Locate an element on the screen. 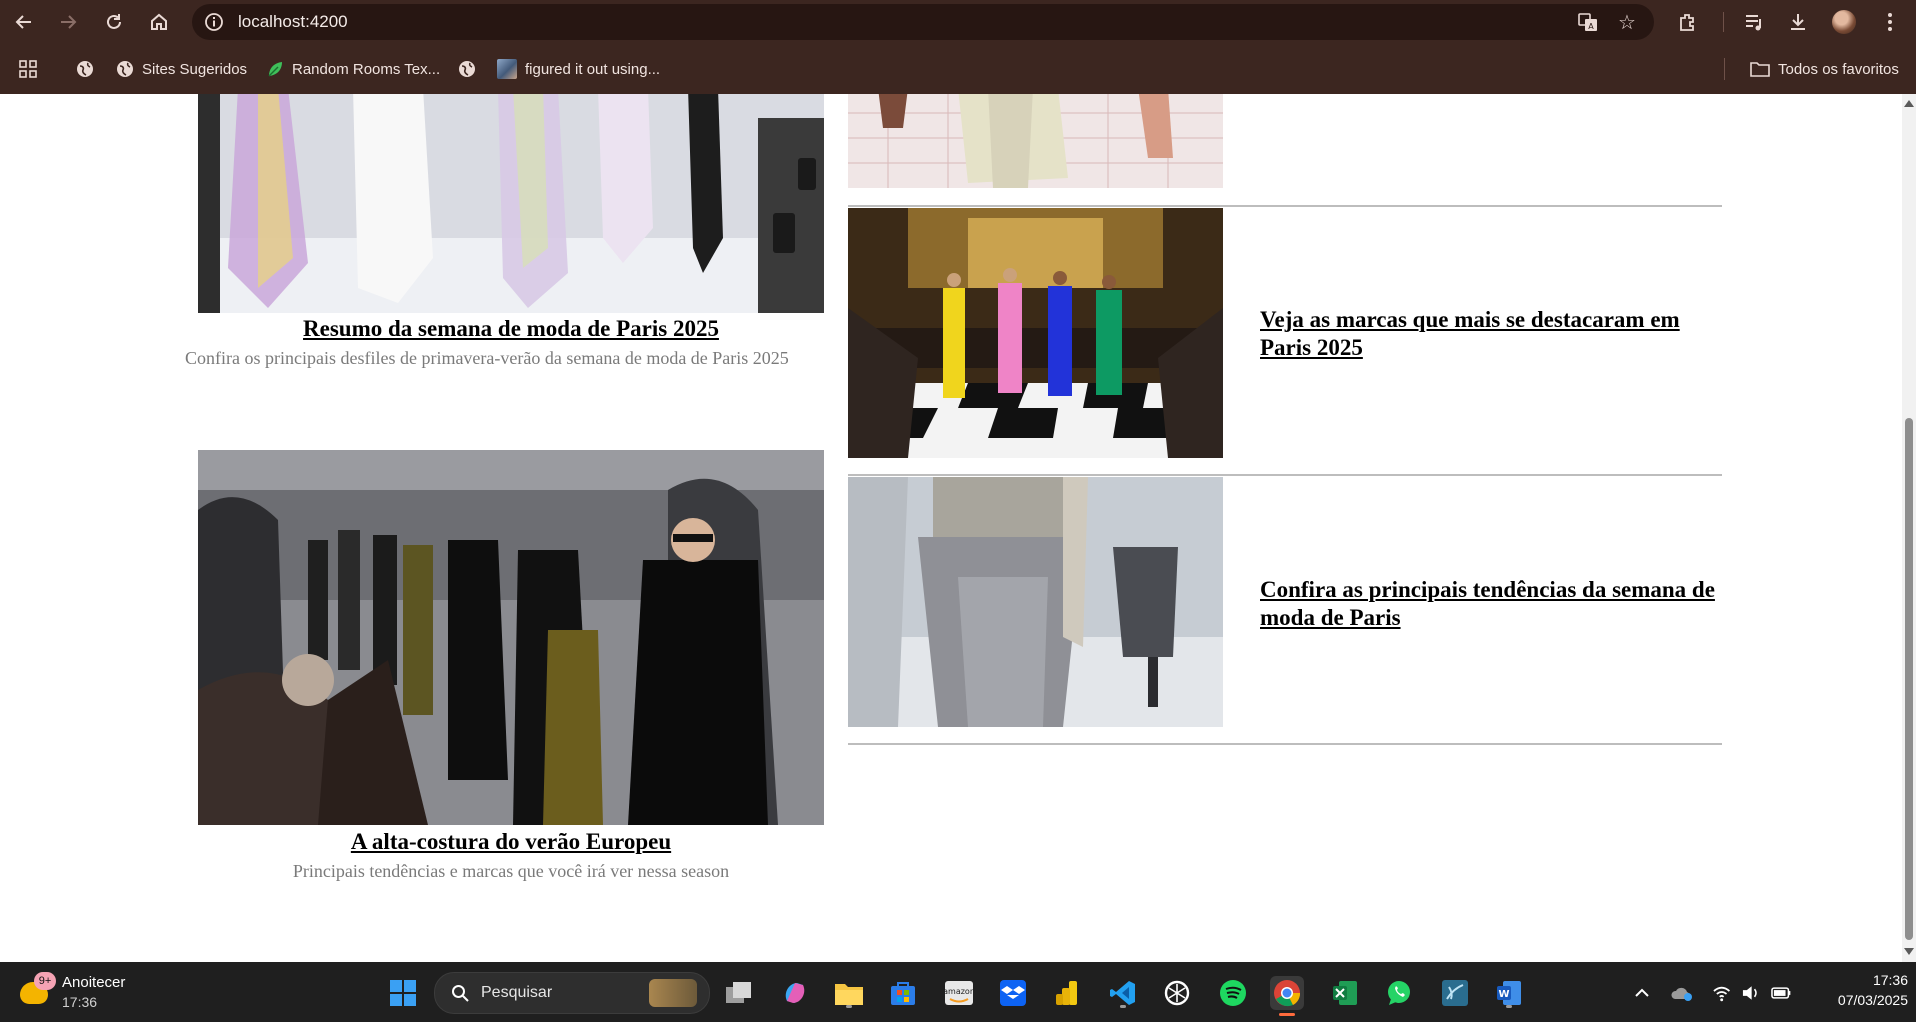 The height and width of the screenshot is (1022, 1916). dropbox-app is located at coordinates (1013, 993).